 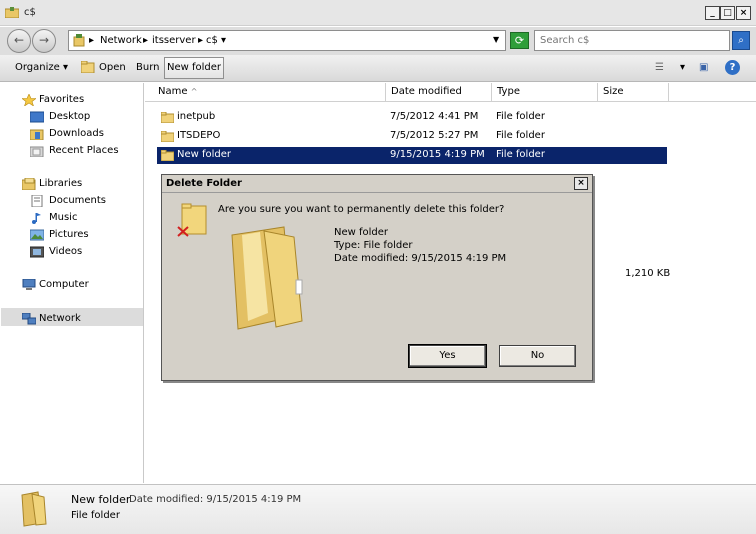 What do you see at coordinates (659, 67) in the screenshot?
I see `view-options-icon: ☰` at bounding box center [659, 67].